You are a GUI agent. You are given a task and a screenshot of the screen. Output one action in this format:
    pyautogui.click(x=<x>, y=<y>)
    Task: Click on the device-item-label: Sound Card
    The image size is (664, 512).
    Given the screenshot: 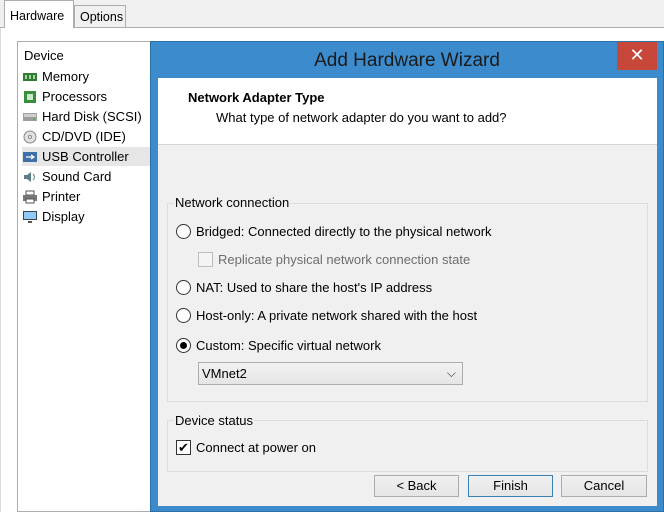 What is the action you would take?
    pyautogui.click(x=77, y=176)
    